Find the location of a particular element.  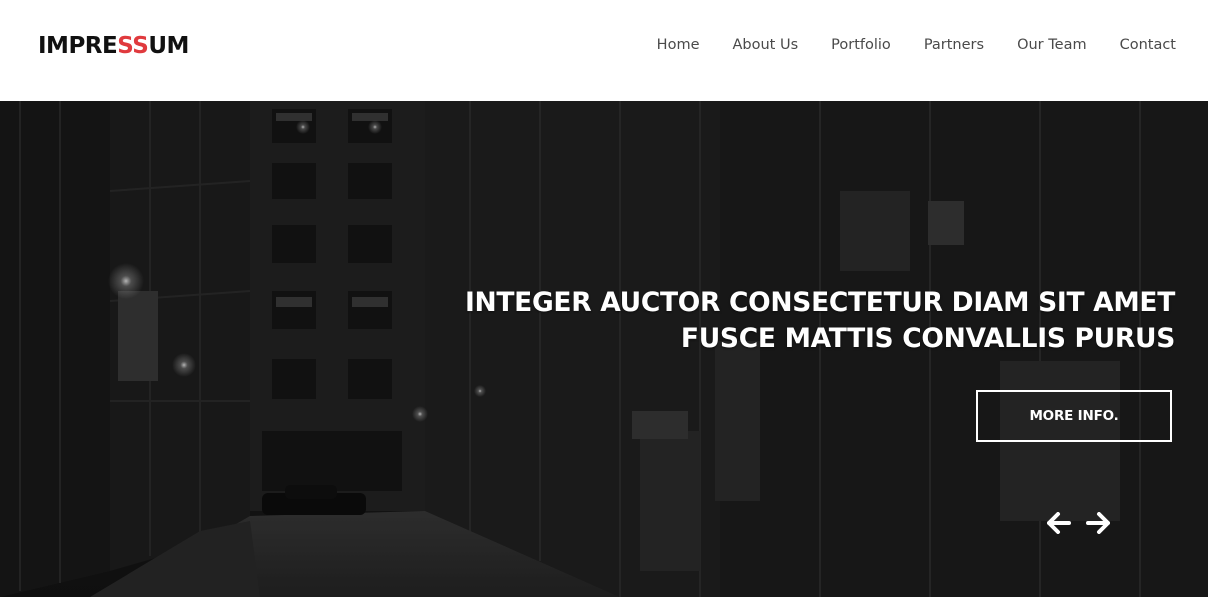

slider-next-button is located at coordinates (1098, 523).